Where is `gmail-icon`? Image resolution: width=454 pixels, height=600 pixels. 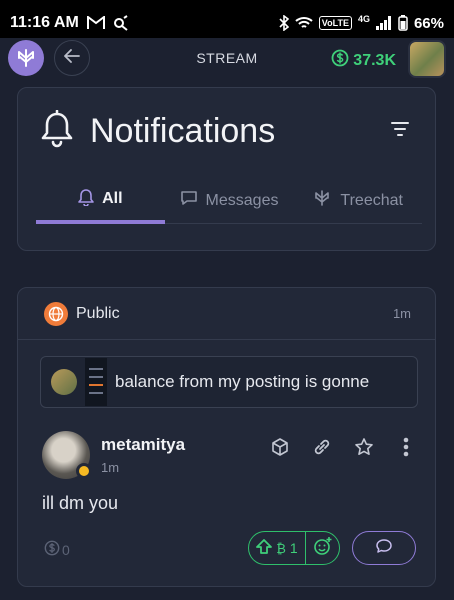 gmail-icon is located at coordinates (95, 23).